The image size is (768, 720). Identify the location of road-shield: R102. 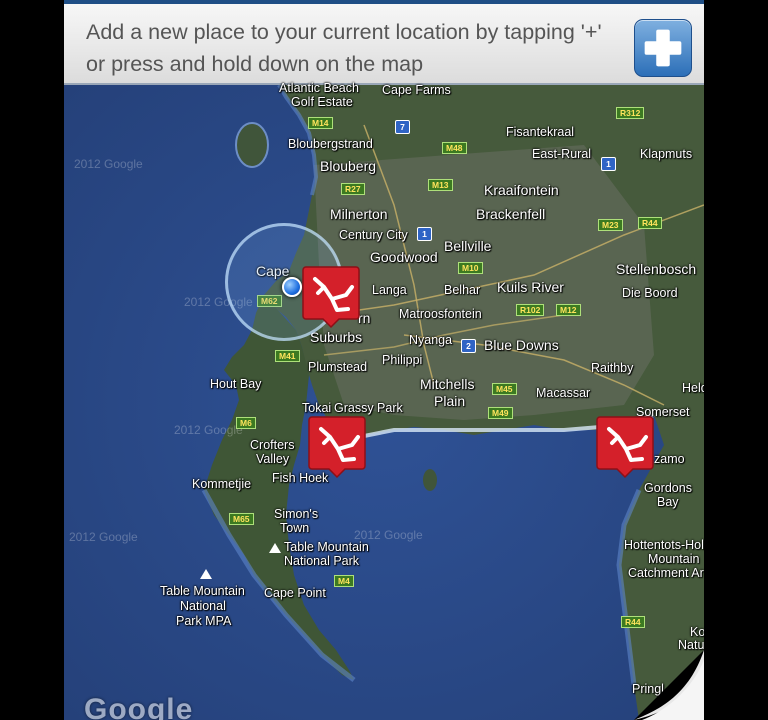
(530, 310).